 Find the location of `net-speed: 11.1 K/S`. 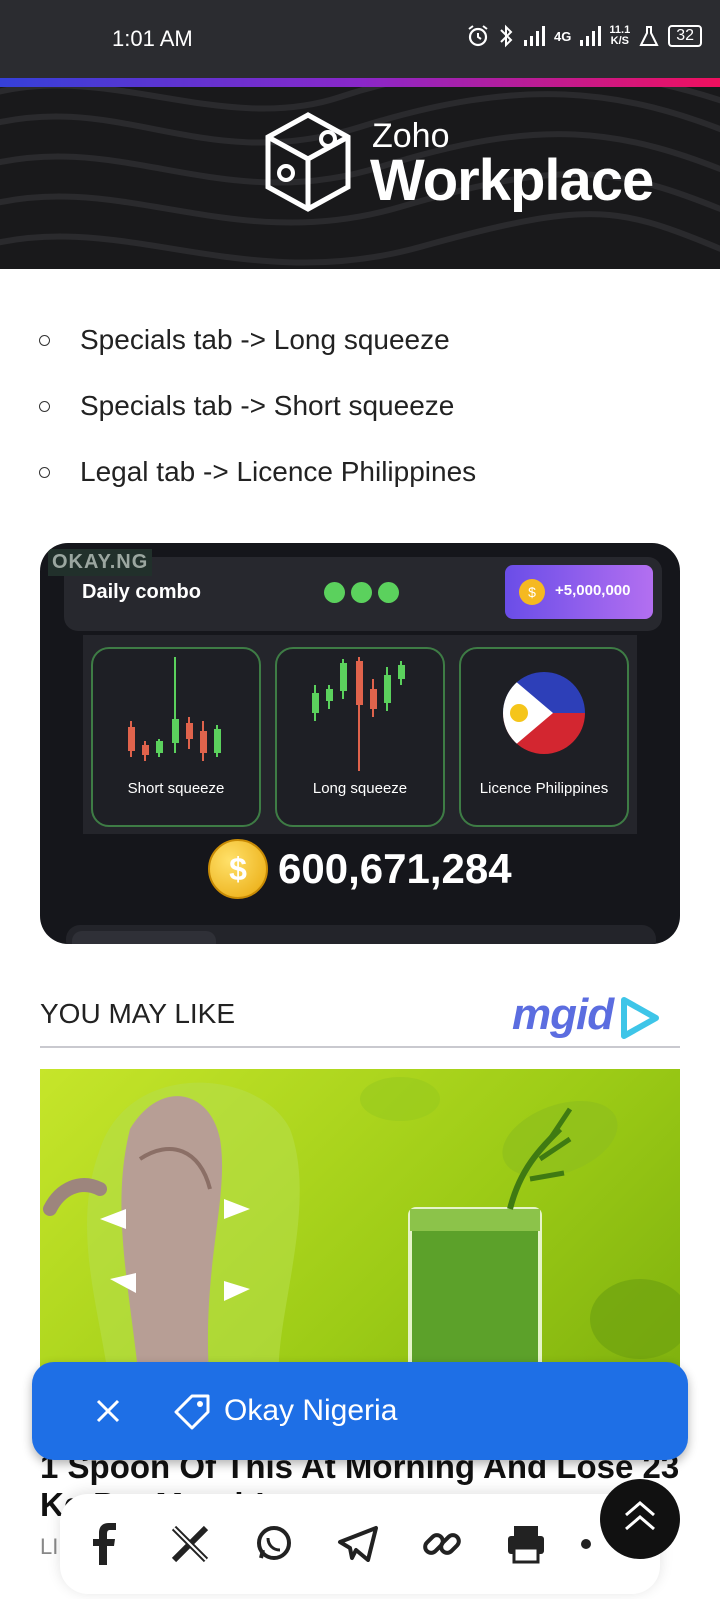

net-speed: 11.1 K/S is located at coordinates (620, 35).